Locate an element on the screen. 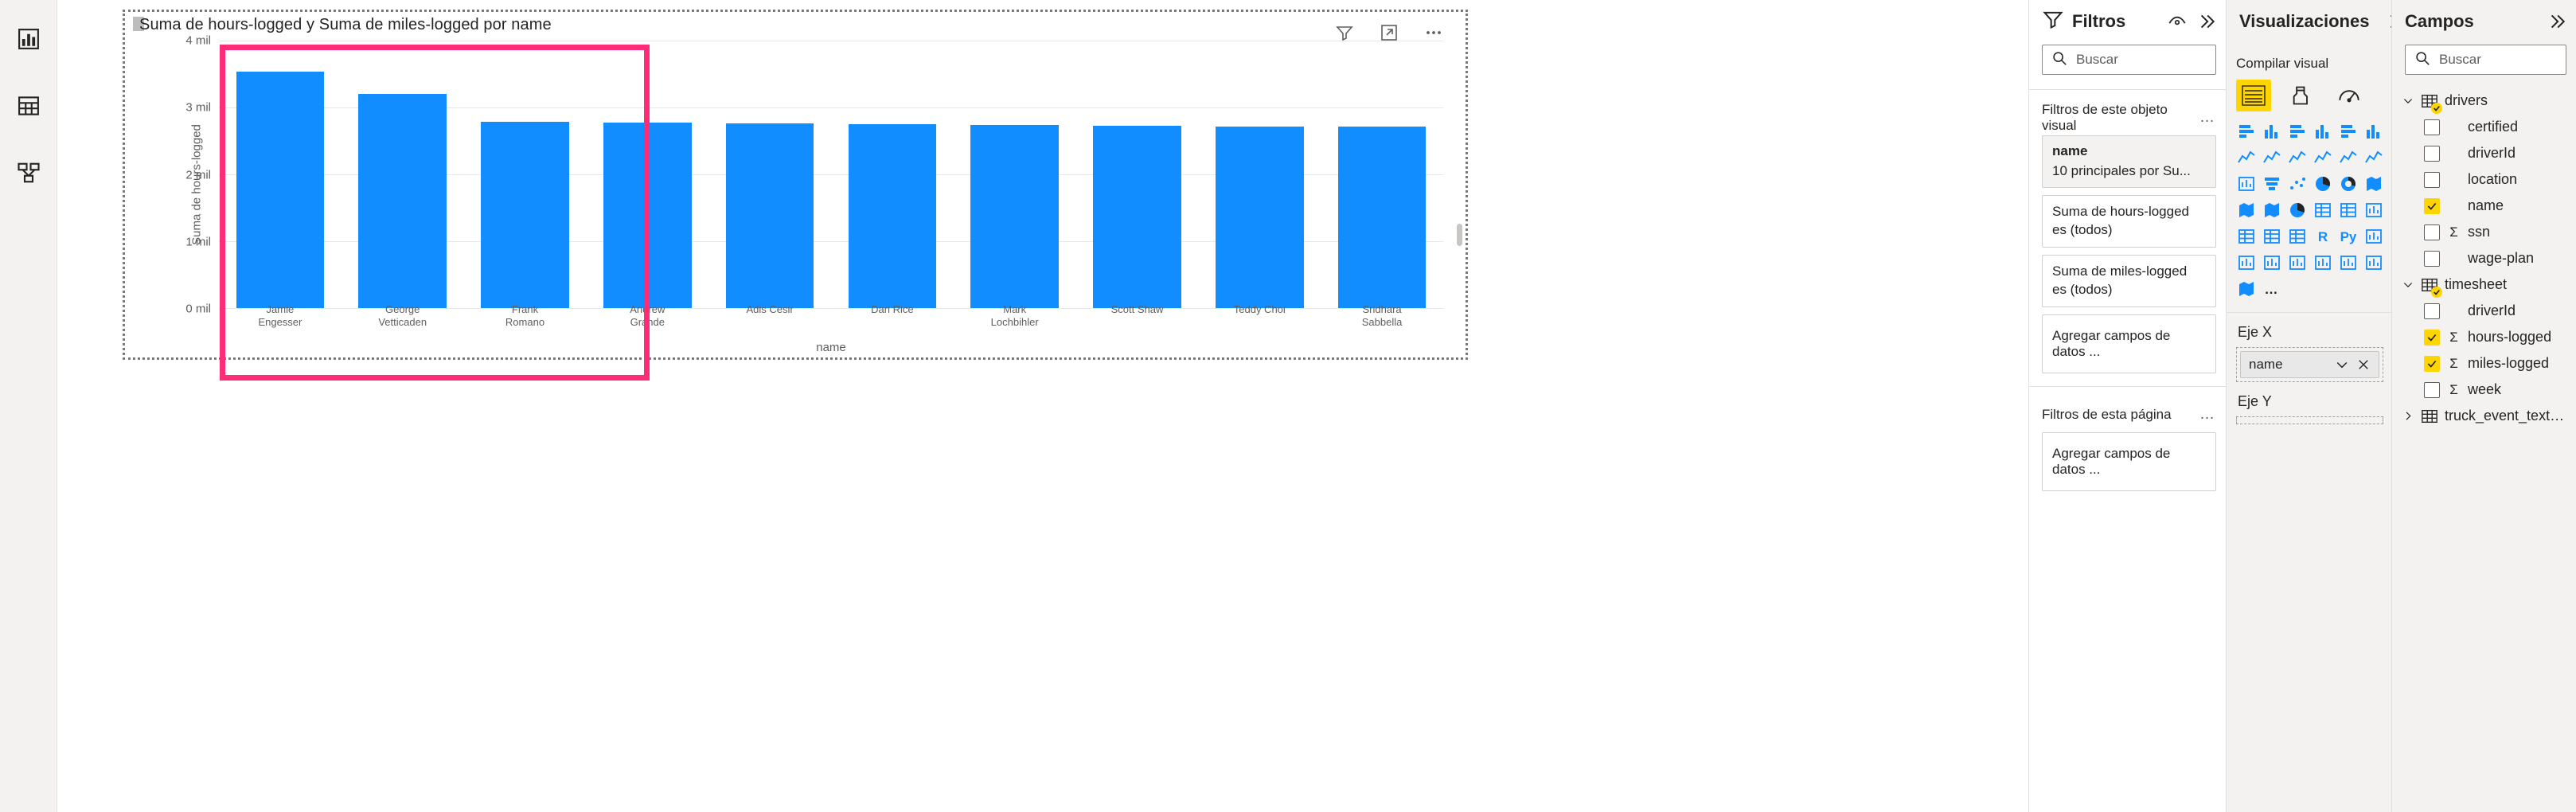 Image resolution: width=2576 pixels, height=812 pixels. paginated-report-icon is located at coordinates (2323, 263).